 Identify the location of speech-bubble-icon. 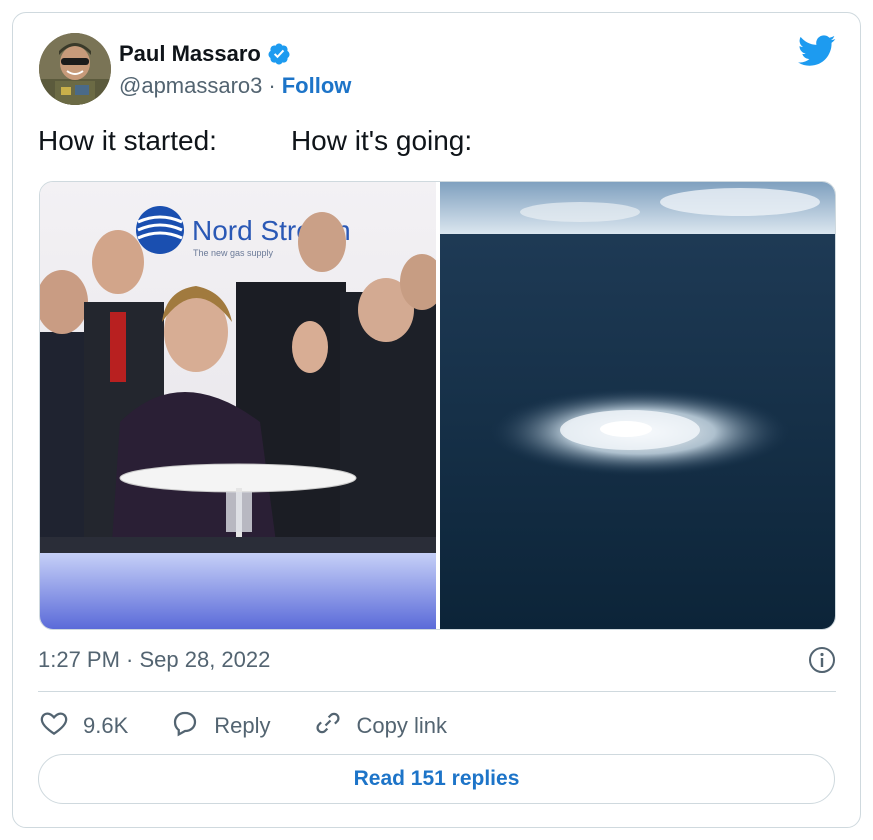
(185, 726).